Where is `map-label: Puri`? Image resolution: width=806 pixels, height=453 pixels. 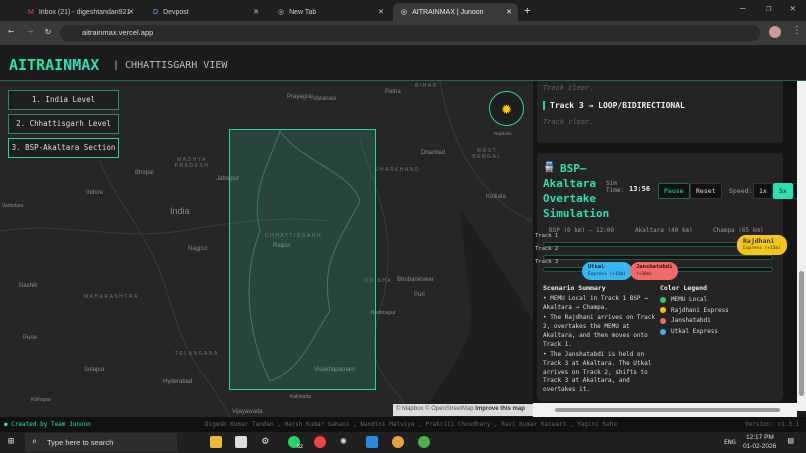
map-label: Puri is located at coordinates (419, 295).